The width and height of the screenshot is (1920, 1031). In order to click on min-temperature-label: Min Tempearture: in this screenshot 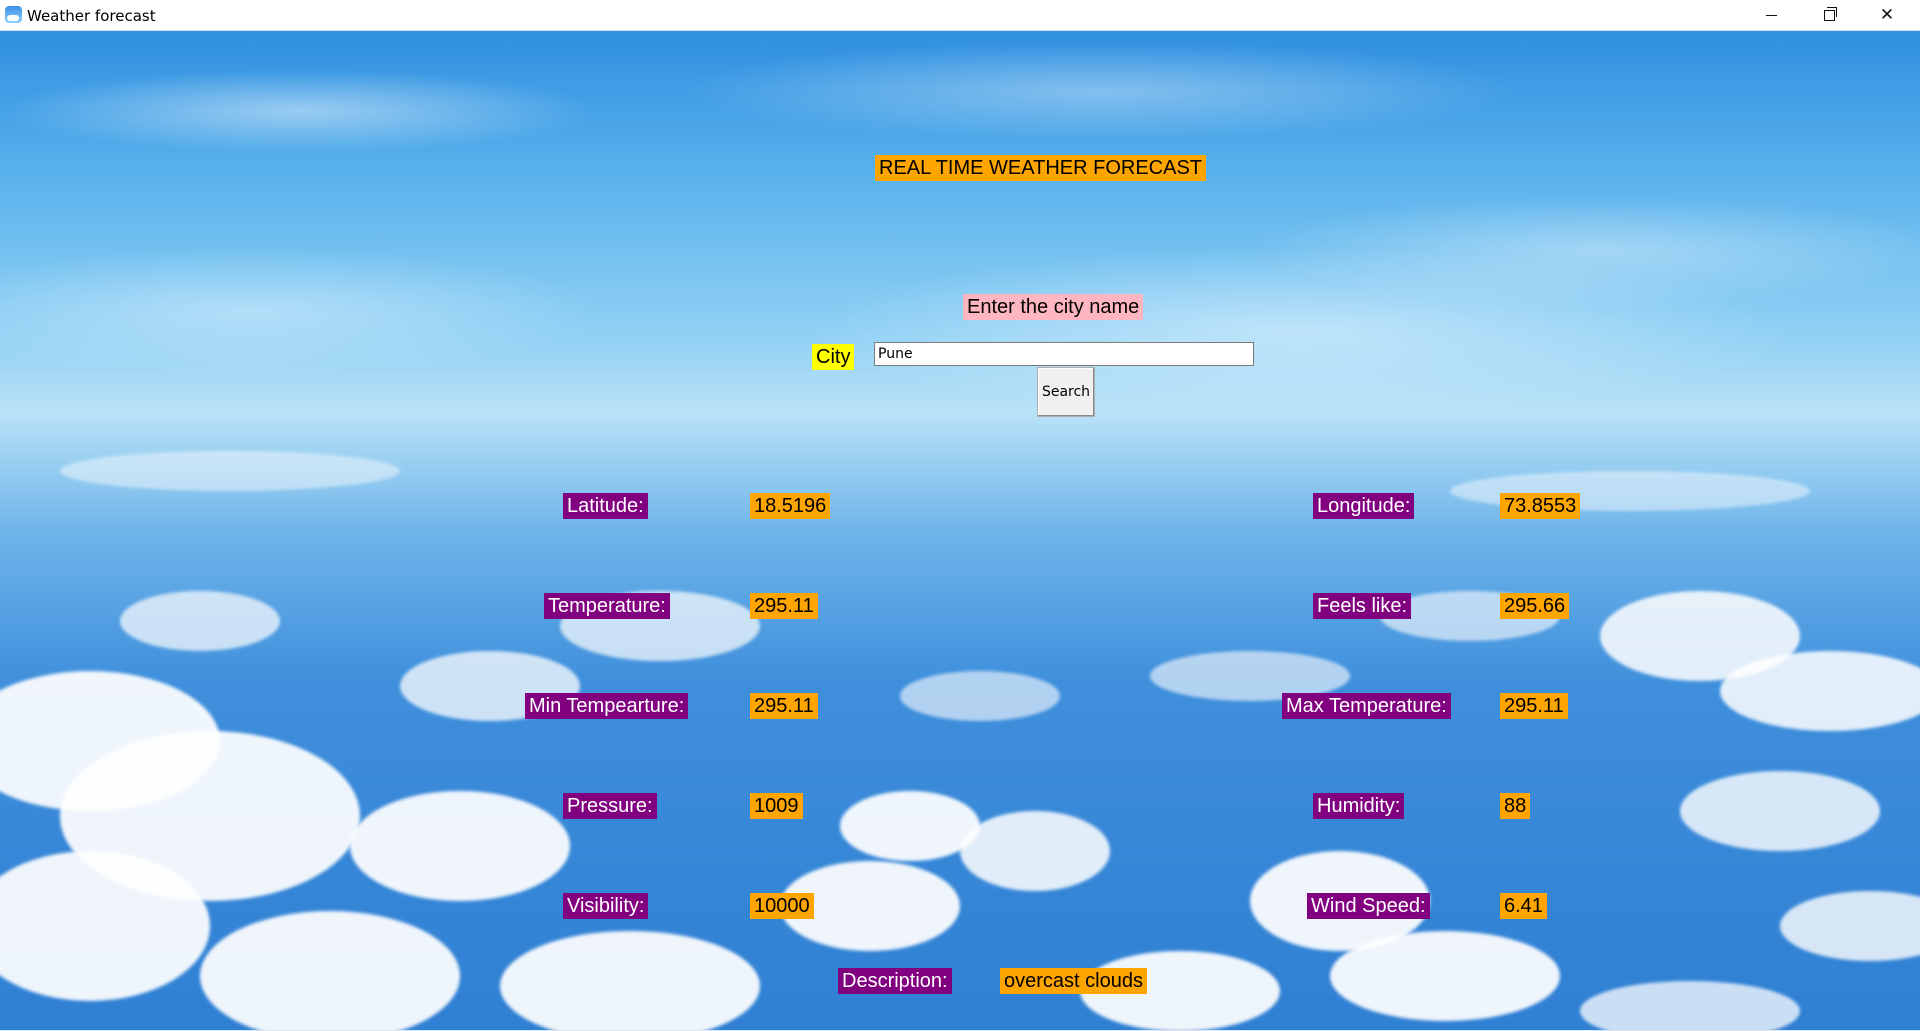, I will do `click(607, 706)`.